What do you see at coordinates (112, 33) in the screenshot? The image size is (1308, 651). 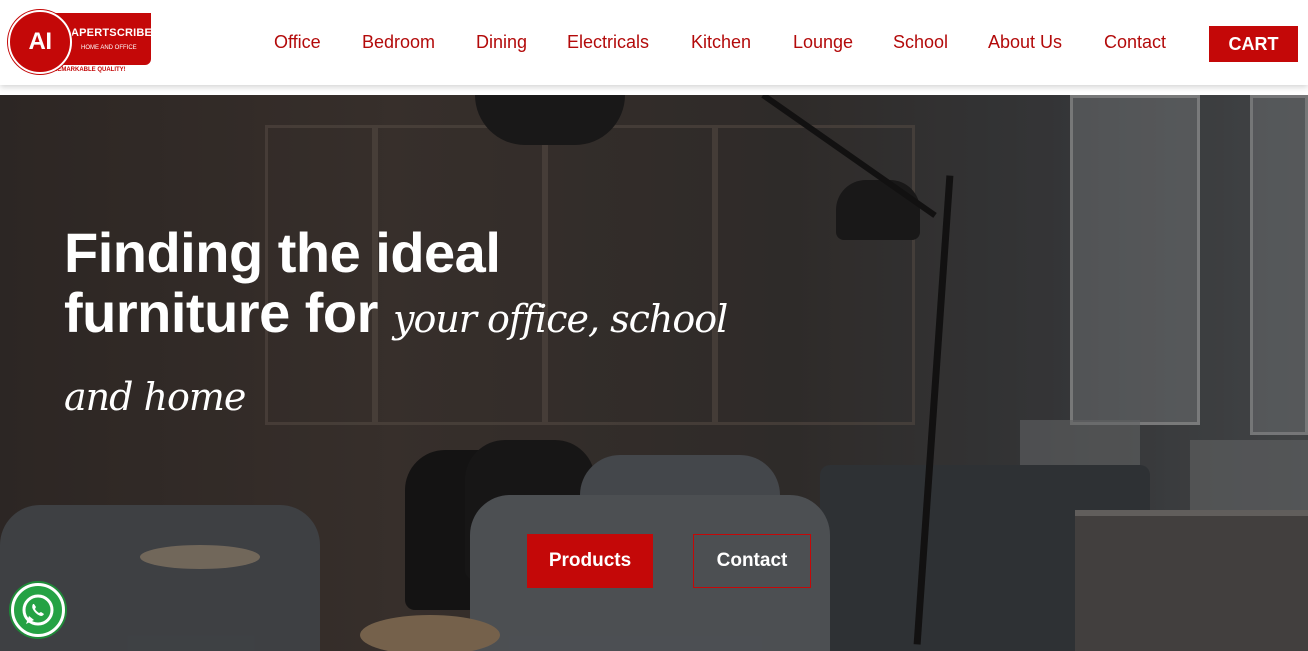 I see `logo-name: APERTSCRIBE` at bounding box center [112, 33].